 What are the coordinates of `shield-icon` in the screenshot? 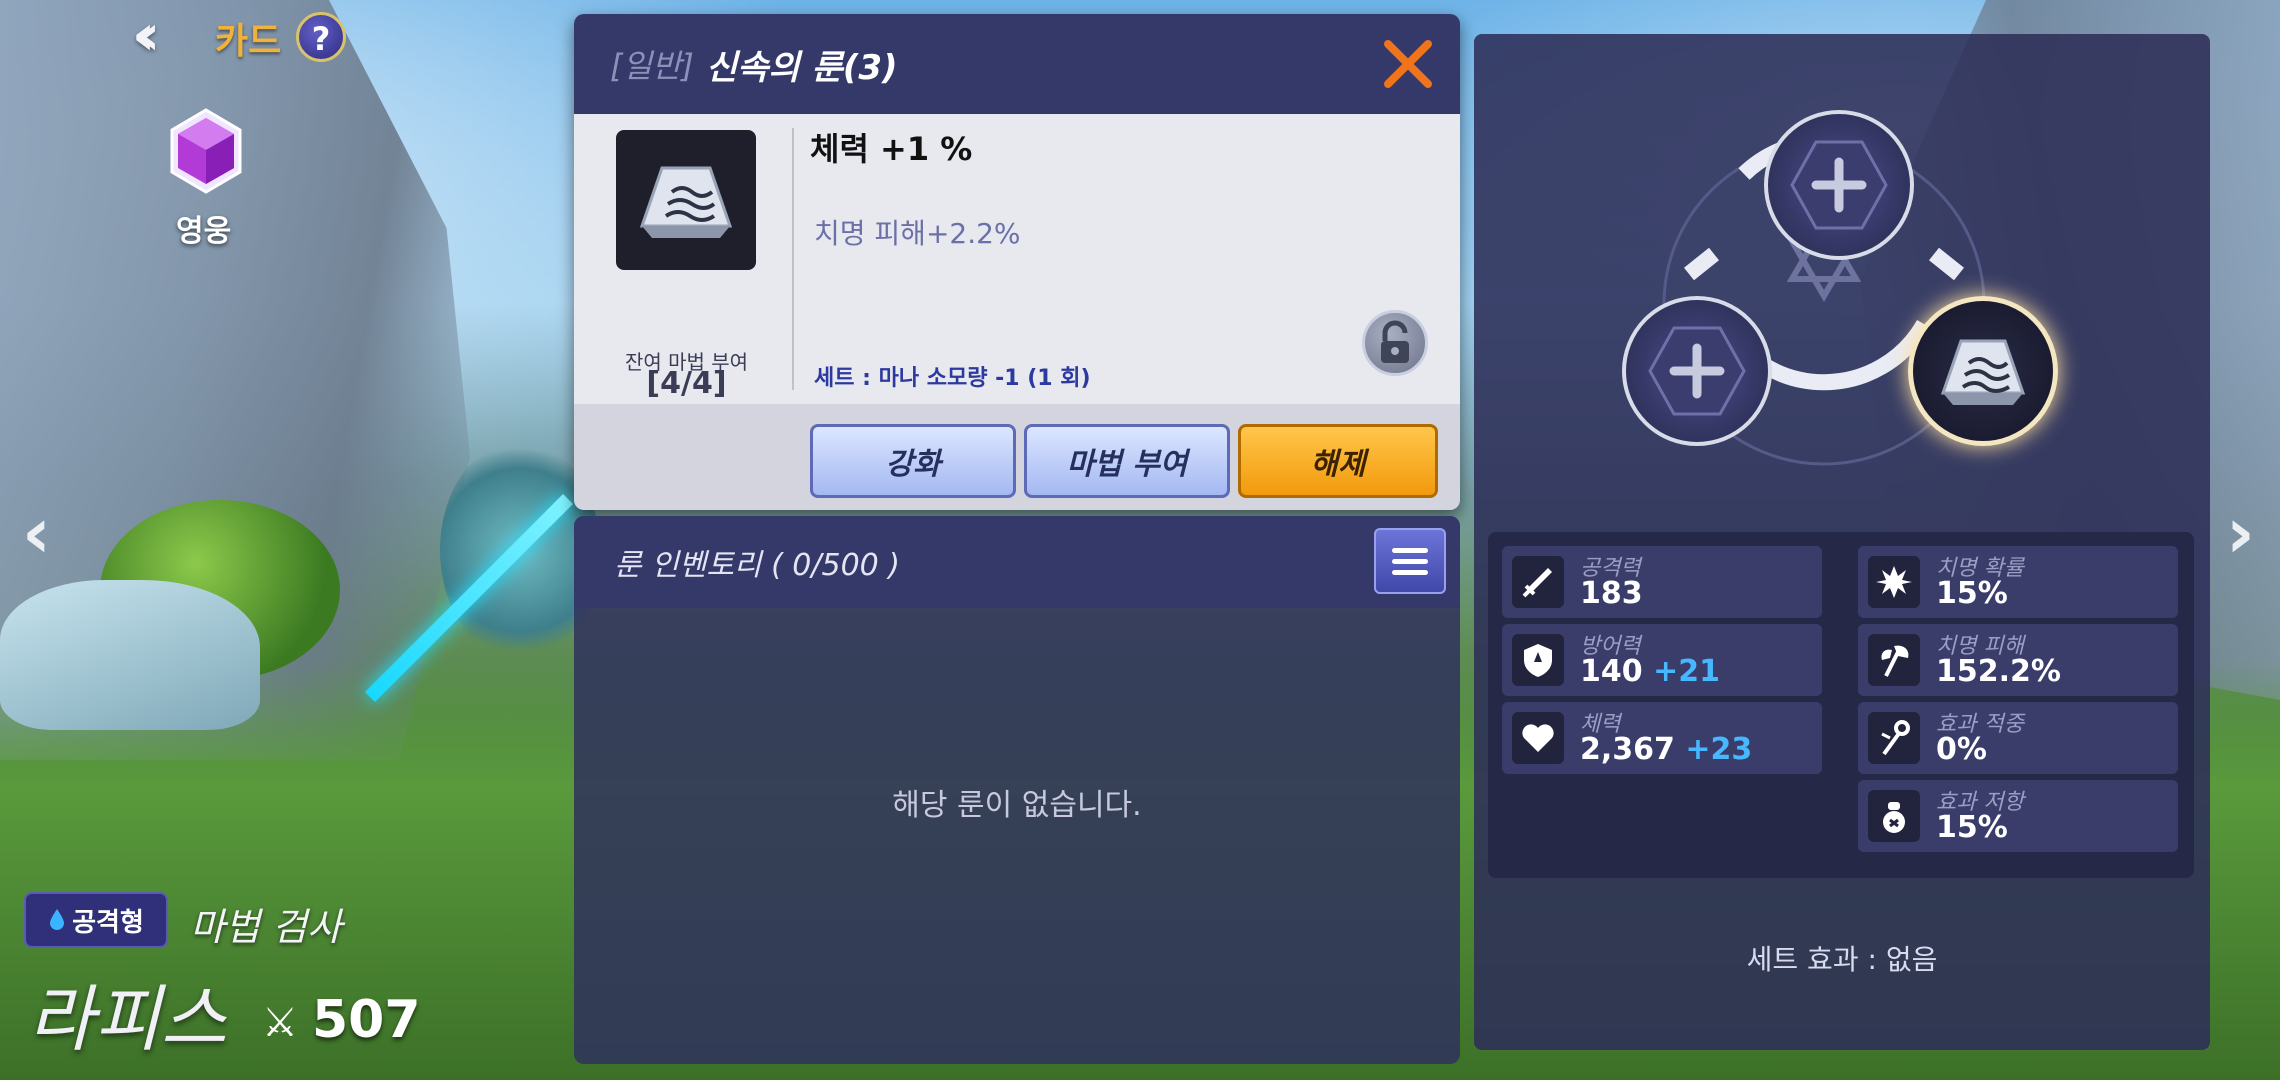 It's located at (1538, 660).